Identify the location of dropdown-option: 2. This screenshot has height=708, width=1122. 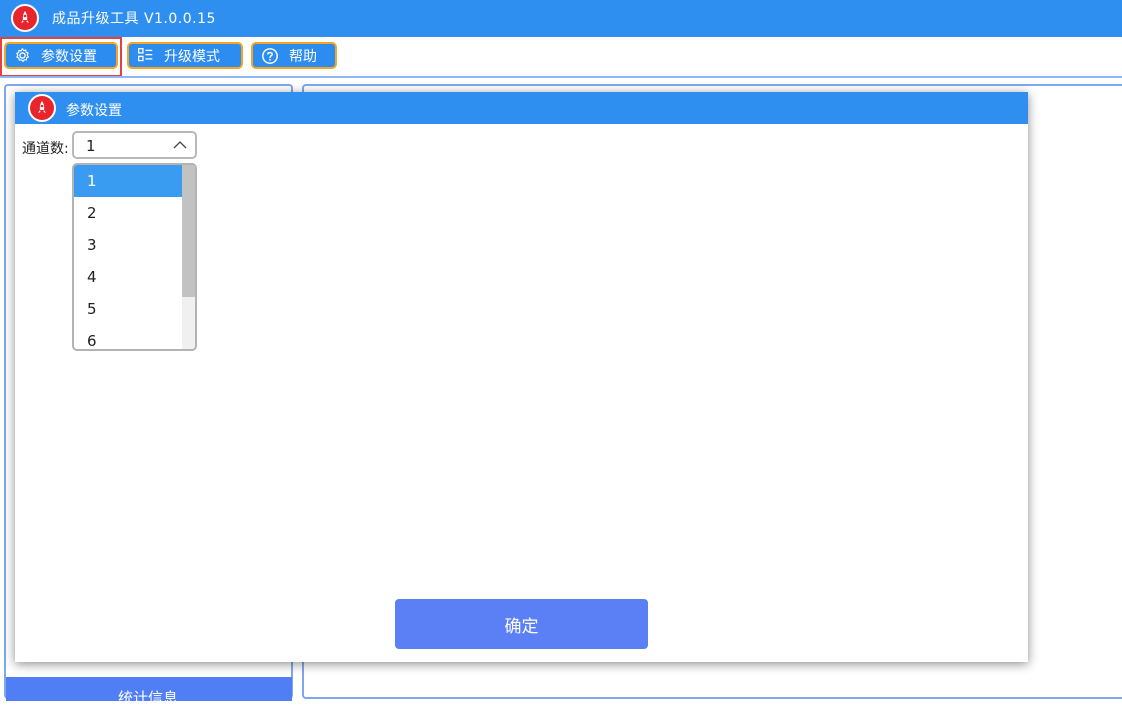
(128, 213).